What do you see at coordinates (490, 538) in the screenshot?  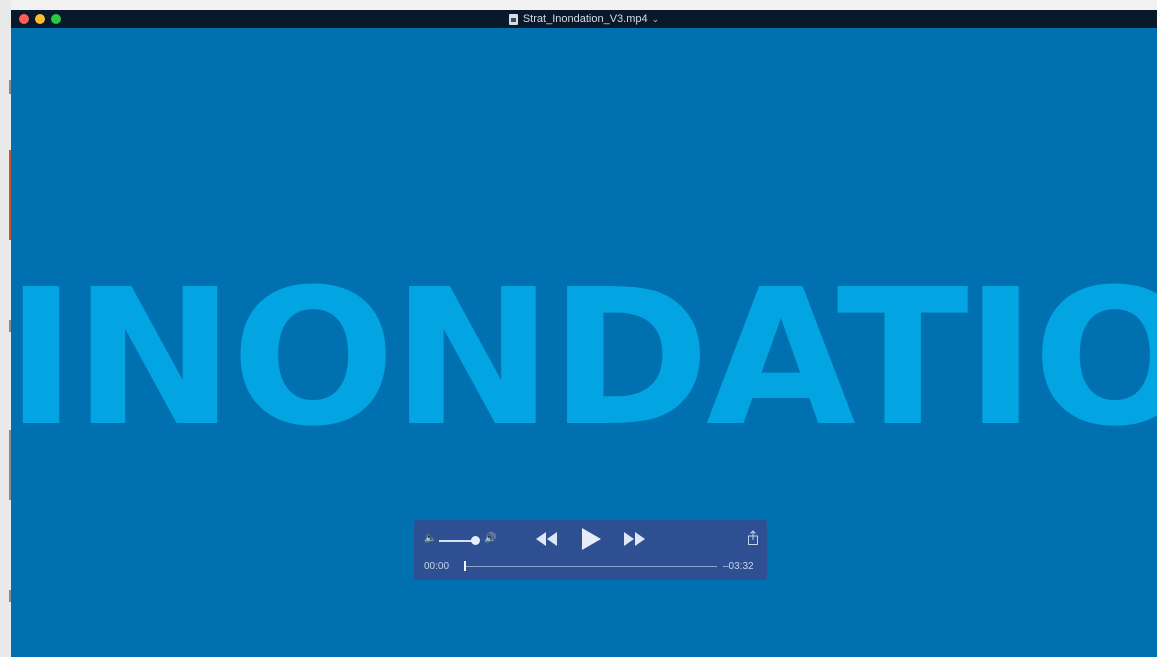 I see `speaker-high-icon: 🔊` at bounding box center [490, 538].